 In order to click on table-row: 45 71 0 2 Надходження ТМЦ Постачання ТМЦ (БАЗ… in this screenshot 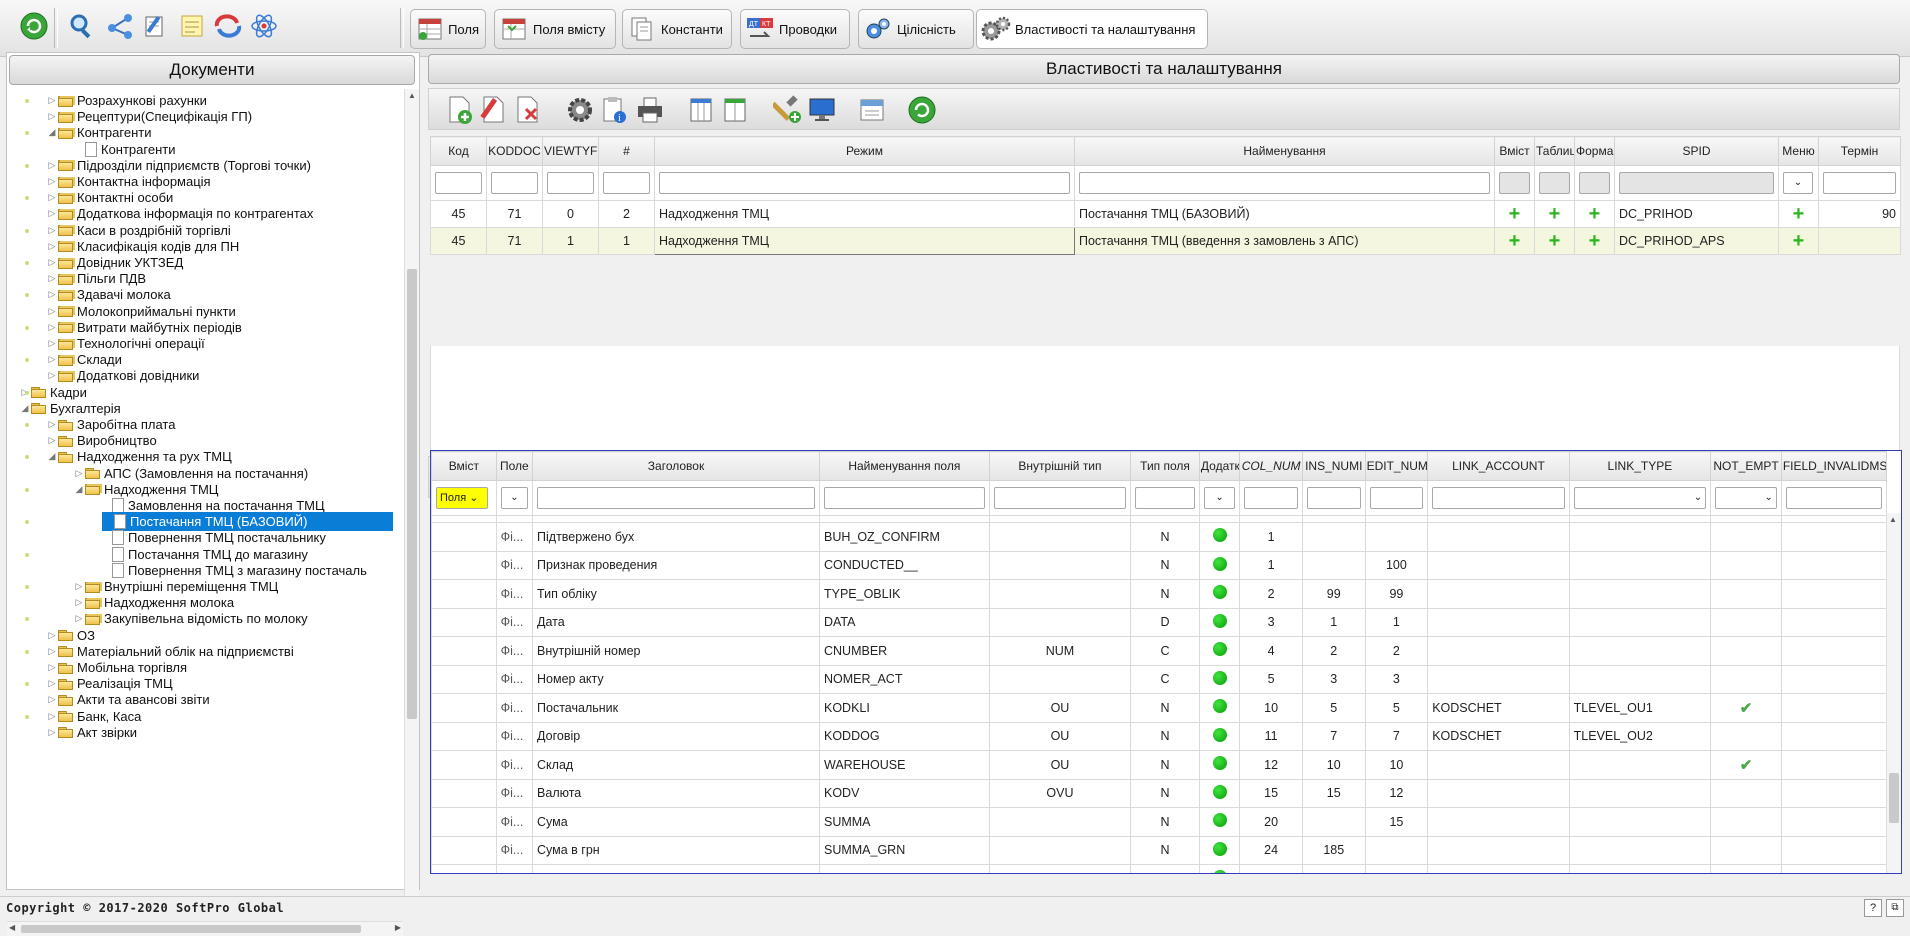, I will do `click(1165, 214)`.